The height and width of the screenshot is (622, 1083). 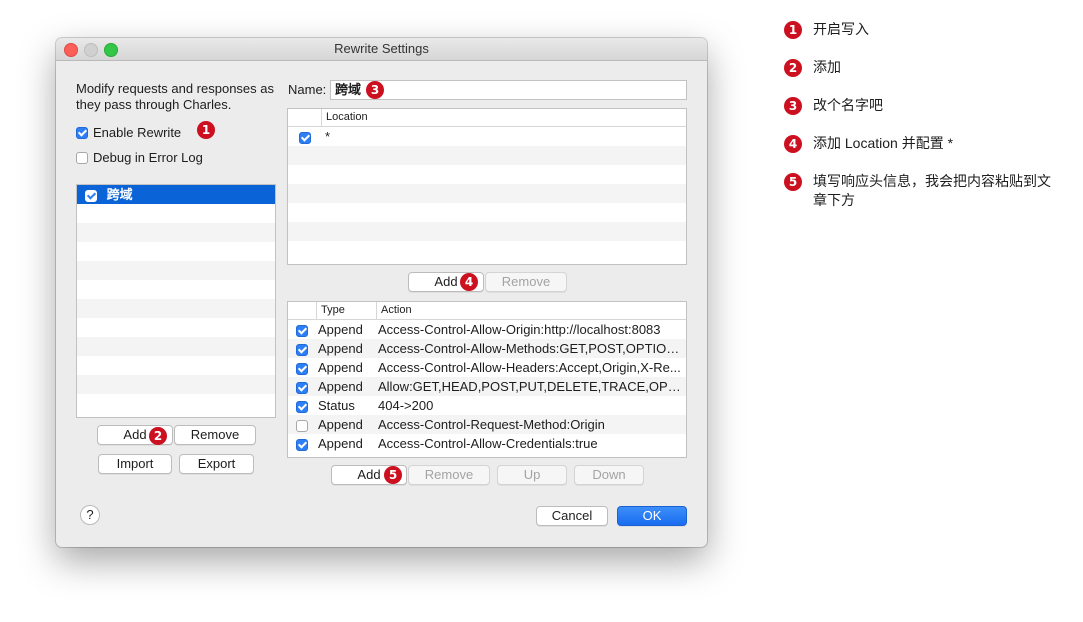 What do you see at coordinates (609, 475) in the screenshot?
I see `move-down-button: Down` at bounding box center [609, 475].